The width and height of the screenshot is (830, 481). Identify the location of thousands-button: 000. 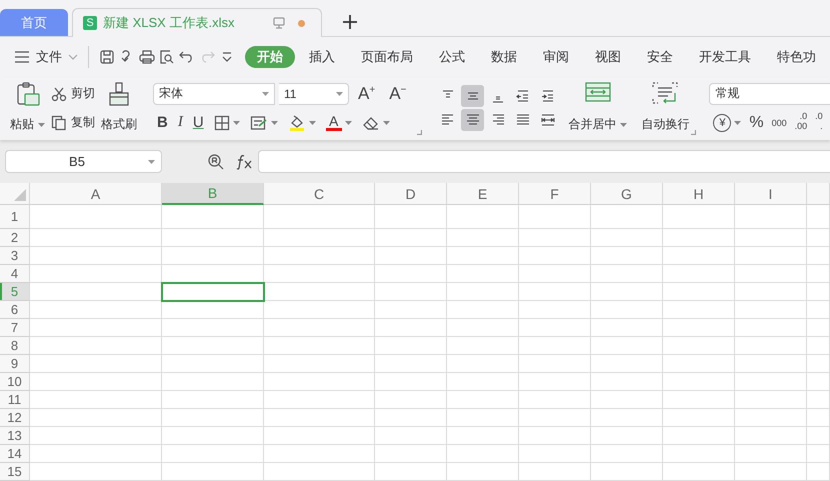
(779, 122).